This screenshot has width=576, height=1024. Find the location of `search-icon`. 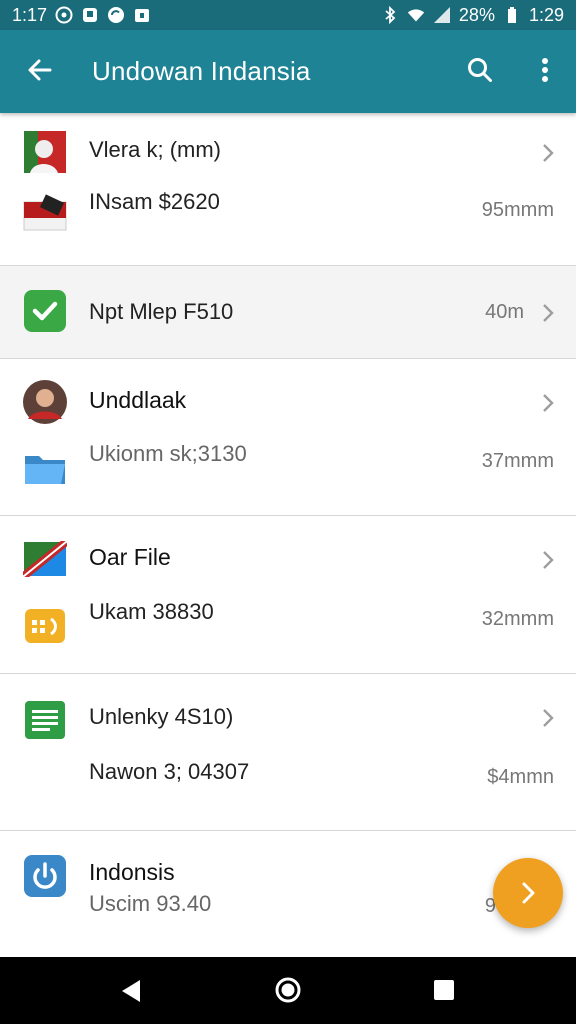

search-icon is located at coordinates (480, 70).